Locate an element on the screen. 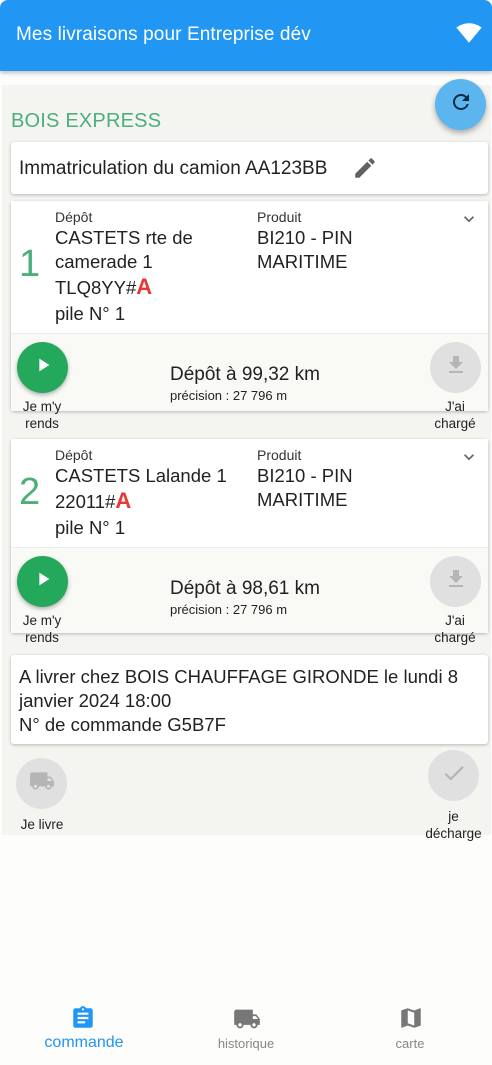 This screenshot has width=492, height=1065. unload-label: je décharge is located at coordinates (453, 825).